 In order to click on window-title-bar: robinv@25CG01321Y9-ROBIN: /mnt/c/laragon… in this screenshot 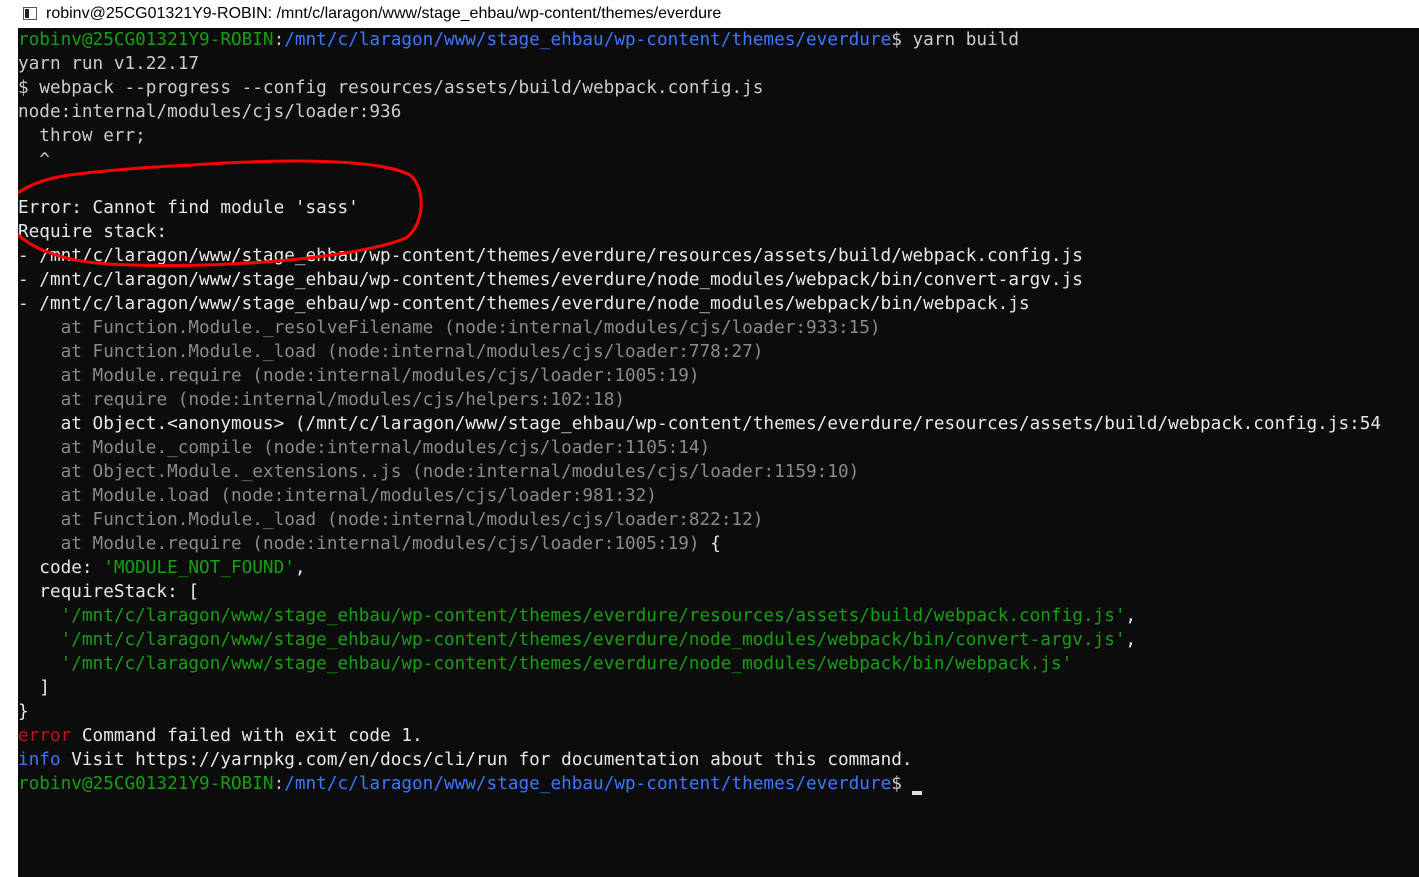, I will do `click(709, 13)`.